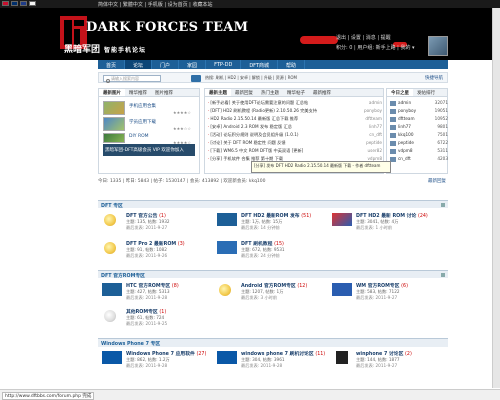 Image resolution: width=500 pixels, height=400 pixels. I want to click on tab-latest-replies: 最新回复, so click(244, 92).